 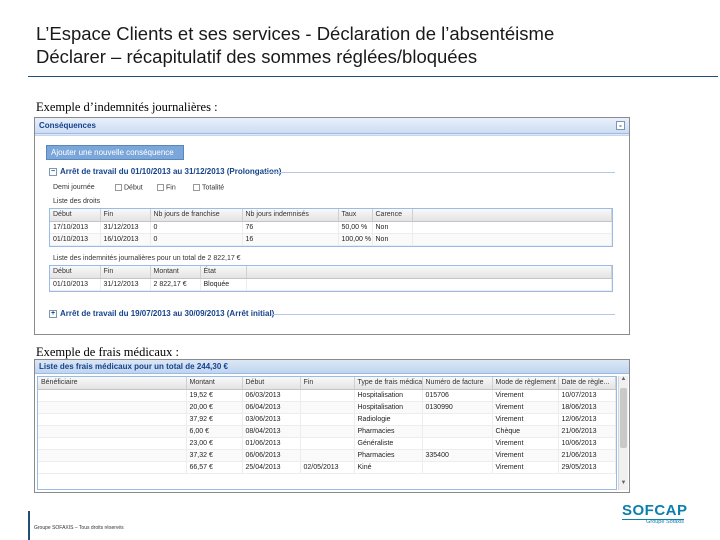 I want to click on consequences-panel-title: Conséquences, so click(x=67, y=125).